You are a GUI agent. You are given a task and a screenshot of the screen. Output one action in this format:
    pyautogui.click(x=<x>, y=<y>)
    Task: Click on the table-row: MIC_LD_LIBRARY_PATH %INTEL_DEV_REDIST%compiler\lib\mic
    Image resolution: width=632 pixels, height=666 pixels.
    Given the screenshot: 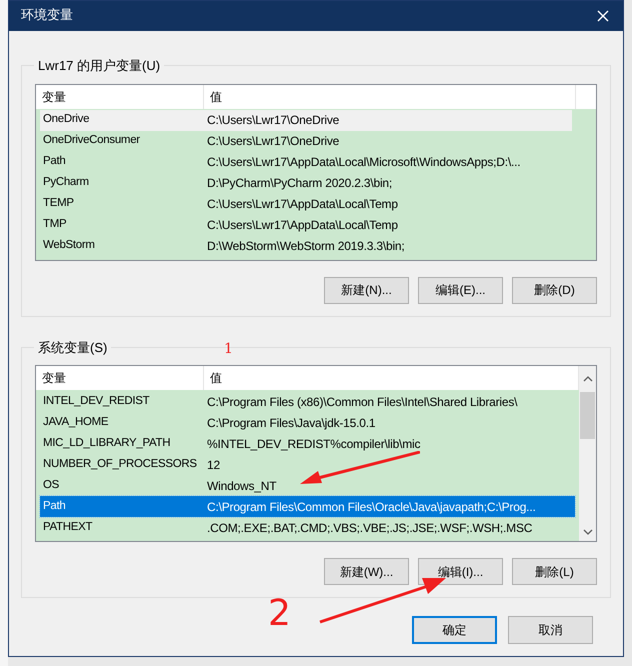 What is the action you would take?
    pyautogui.click(x=307, y=443)
    